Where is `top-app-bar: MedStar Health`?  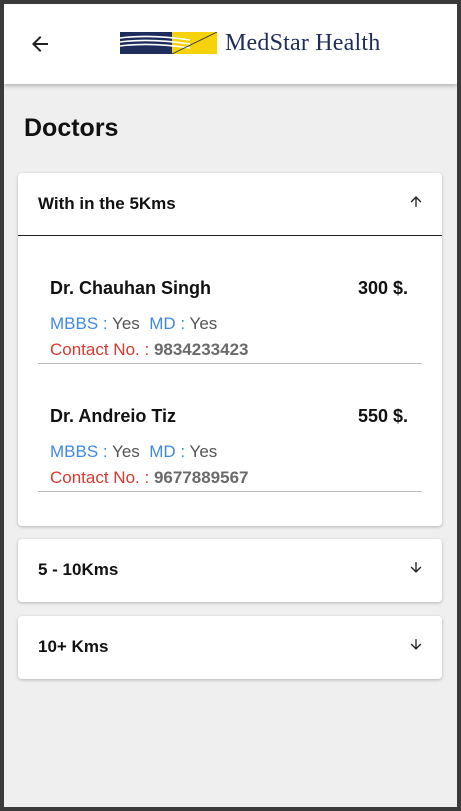
top-app-bar: MedStar Health is located at coordinates (230, 44).